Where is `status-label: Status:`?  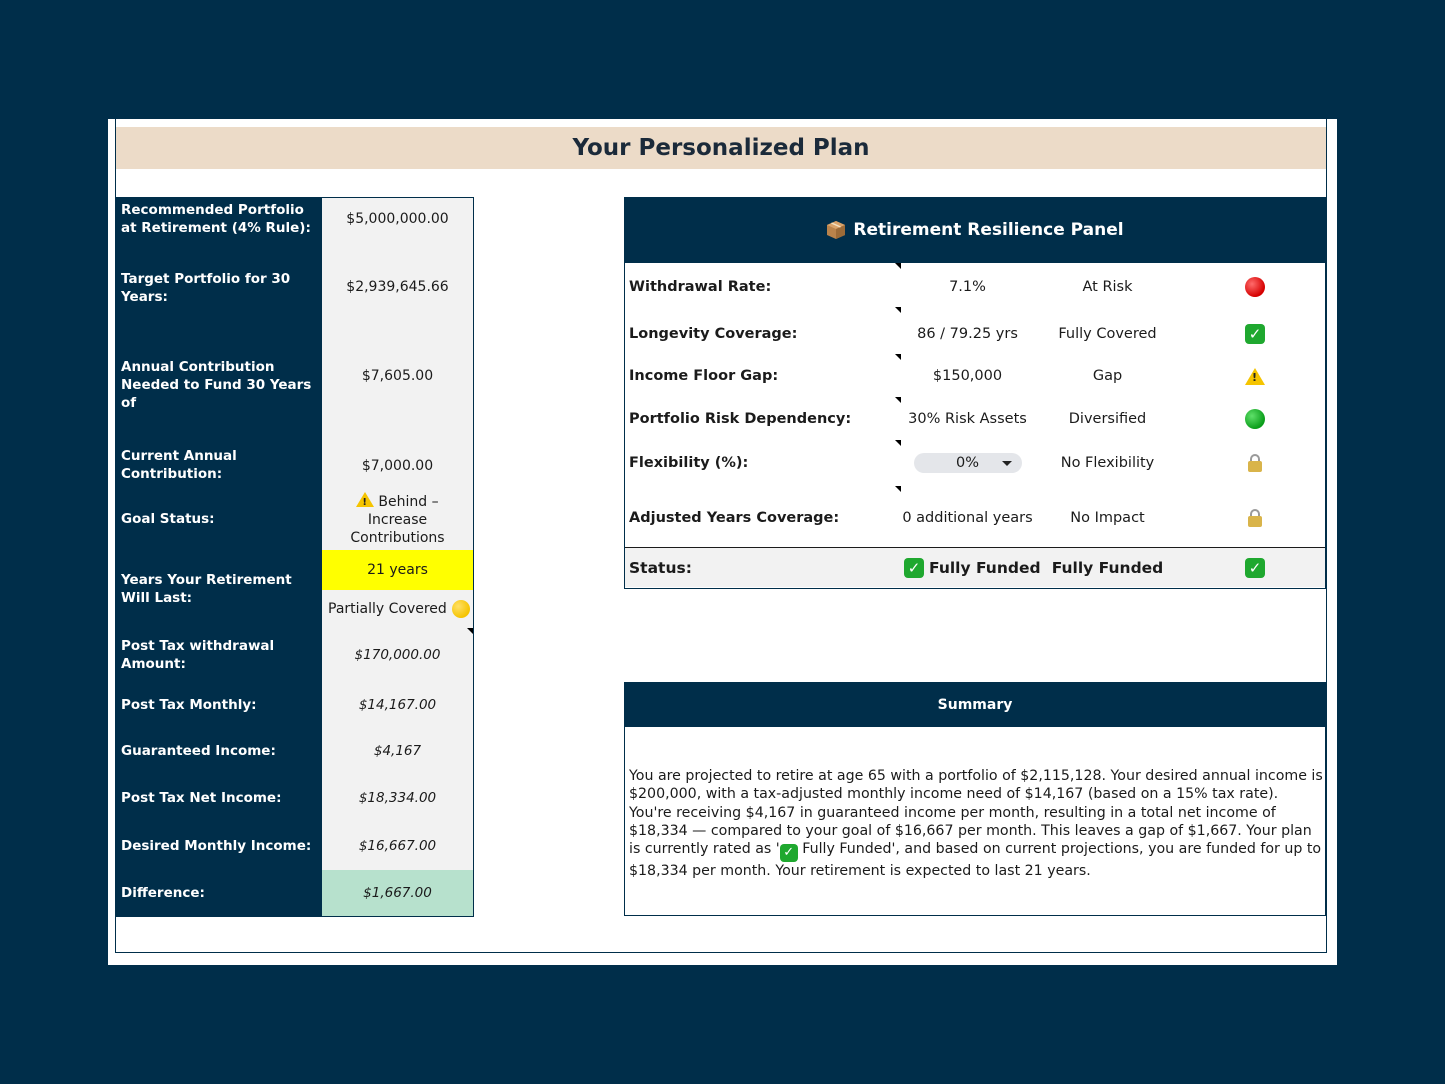
status-label: Status: is located at coordinates (660, 568).